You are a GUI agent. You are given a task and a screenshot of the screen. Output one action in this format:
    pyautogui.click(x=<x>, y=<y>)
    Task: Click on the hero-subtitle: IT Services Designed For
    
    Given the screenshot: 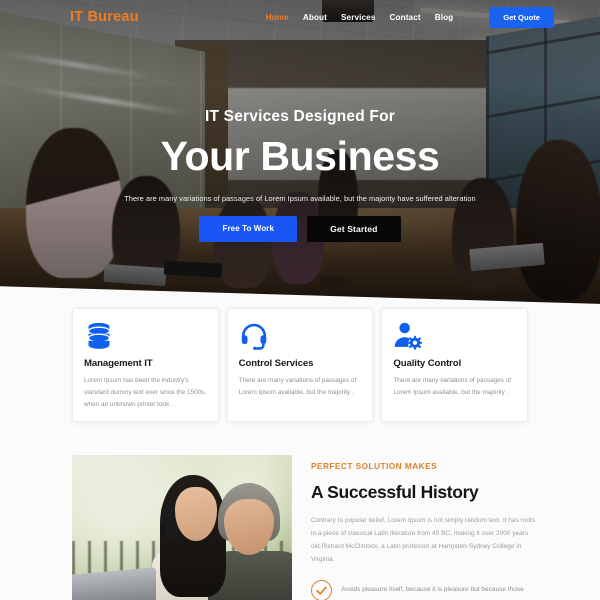 What is the action you would take?
    pyautogui.click(x=299, y=116)
    